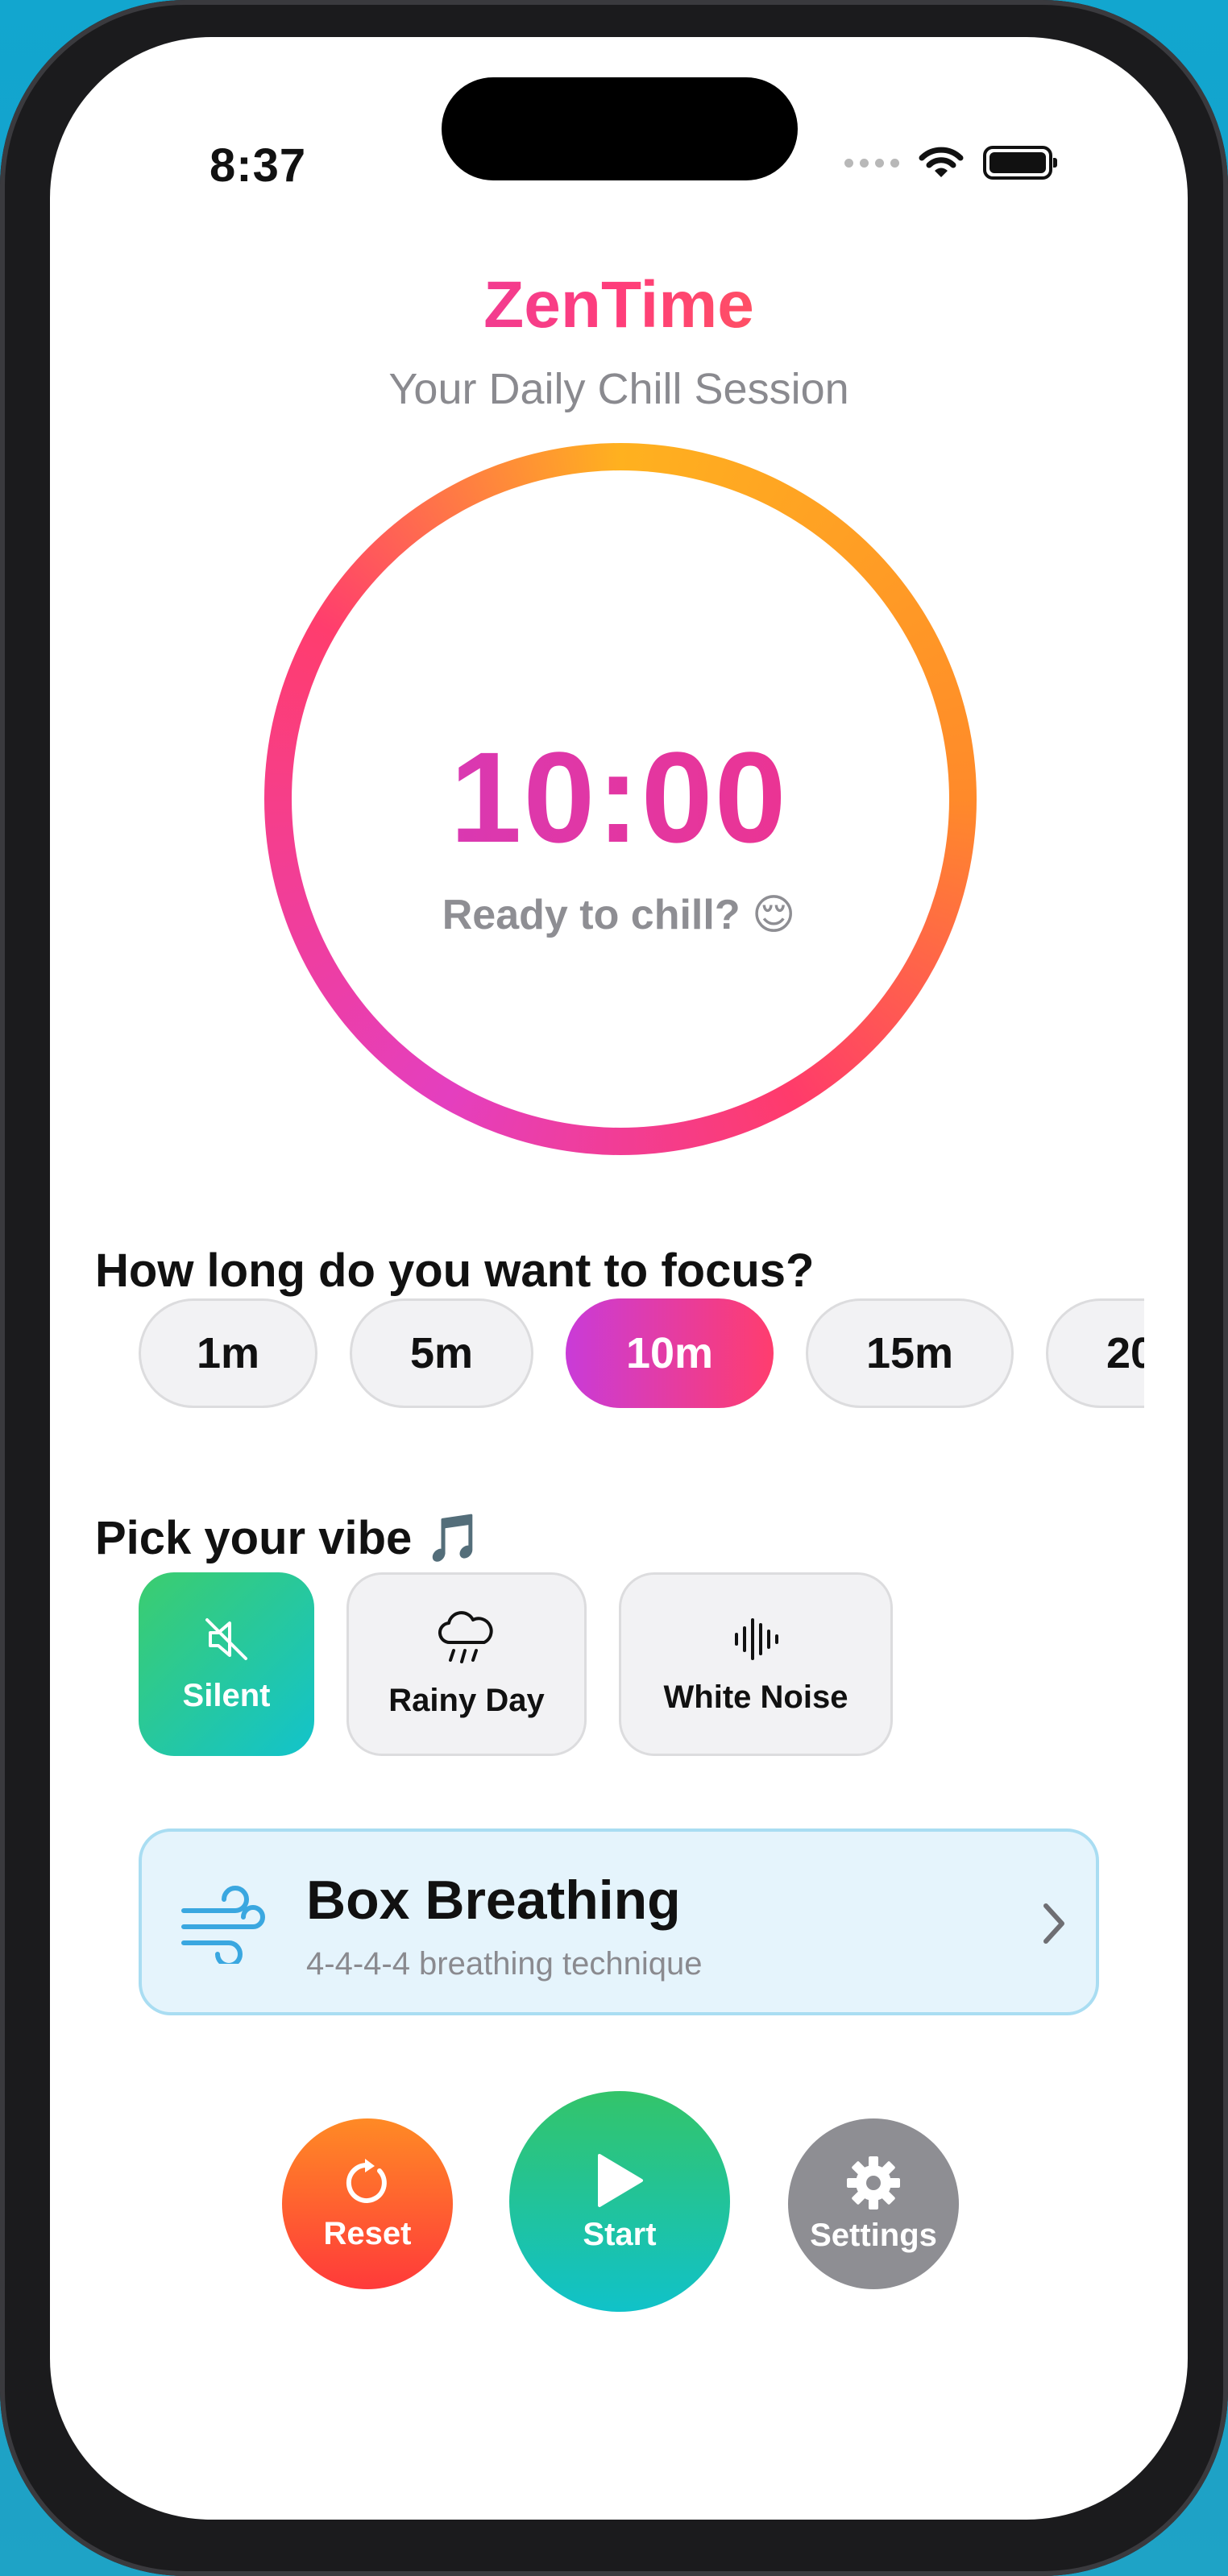 The image size is (1228, 2576). Describe the element at coordinates (670, 1353) in the screenshot. I see `duration-option-10m: 10m` at that location.